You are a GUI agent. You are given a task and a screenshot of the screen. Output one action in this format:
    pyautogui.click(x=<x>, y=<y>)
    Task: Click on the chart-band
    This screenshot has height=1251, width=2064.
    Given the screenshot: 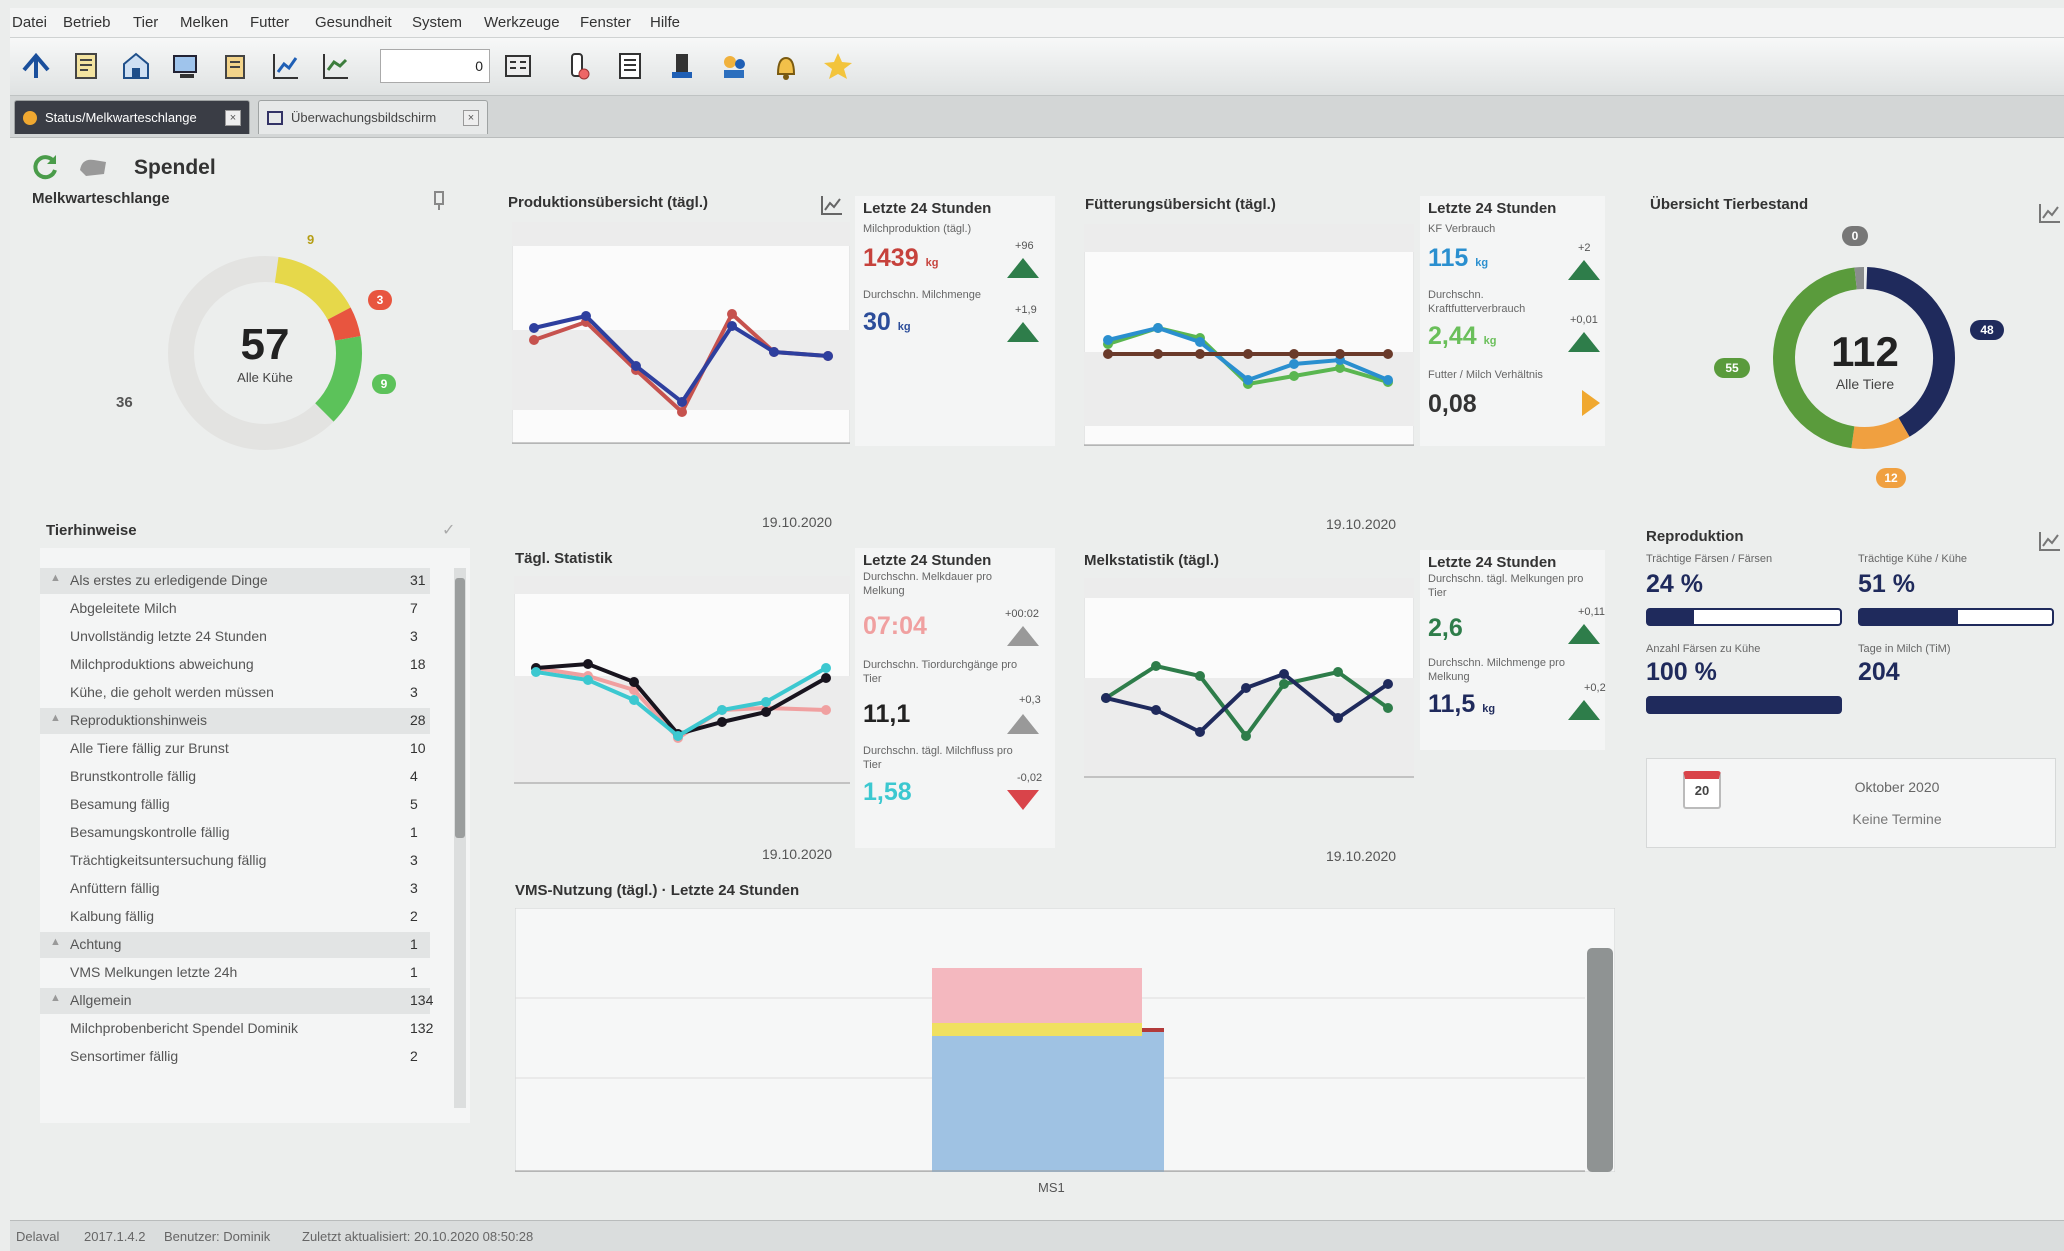 What is the action you would take?
    pyautogui.click(x=1249, y=389)
    